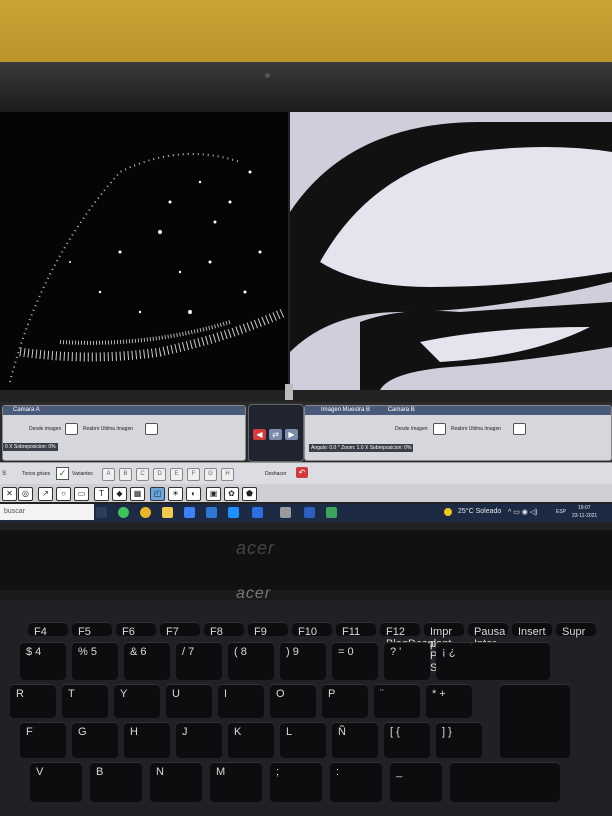 Image resolution: width=612 pixels, height=816 pixels. Describe the element at coordinates (142, 474) in the screenshot. I see `variant-c-button: C` at that location.